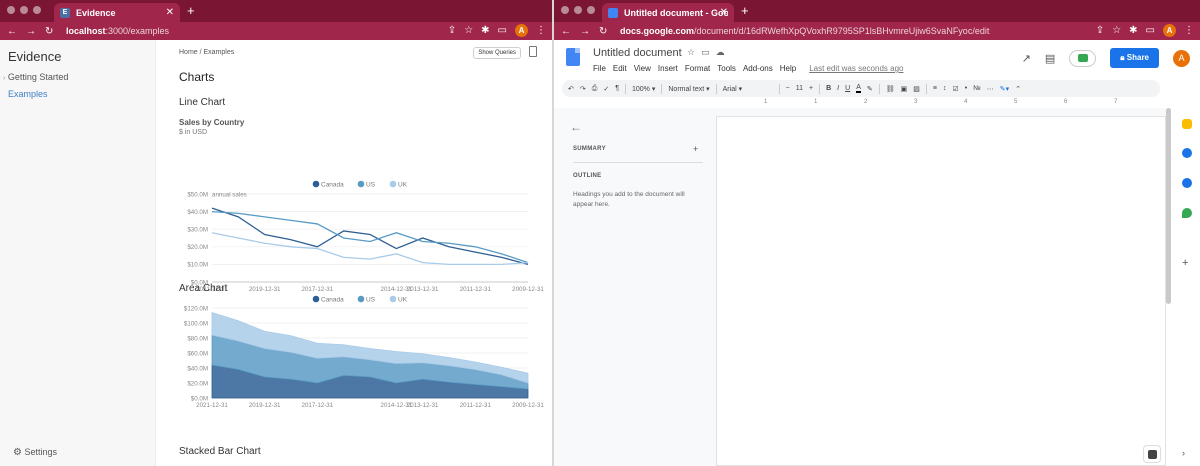 The height and width of the screenshot is (466, 1200). What do you see at coordinates (533, 51) in the screenshot?
I see `download-document-icon` at bounding box center [533, 51].